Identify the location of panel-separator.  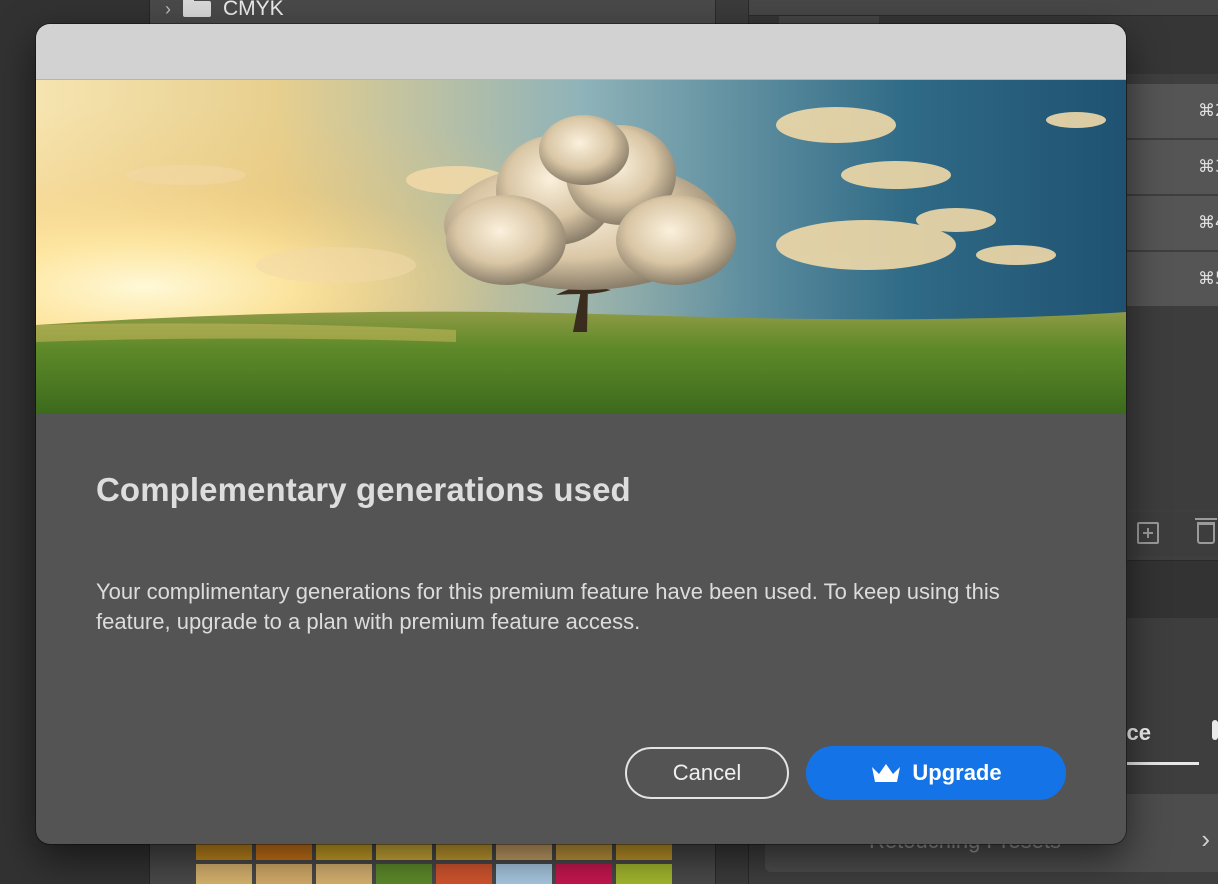
(1172, 589).